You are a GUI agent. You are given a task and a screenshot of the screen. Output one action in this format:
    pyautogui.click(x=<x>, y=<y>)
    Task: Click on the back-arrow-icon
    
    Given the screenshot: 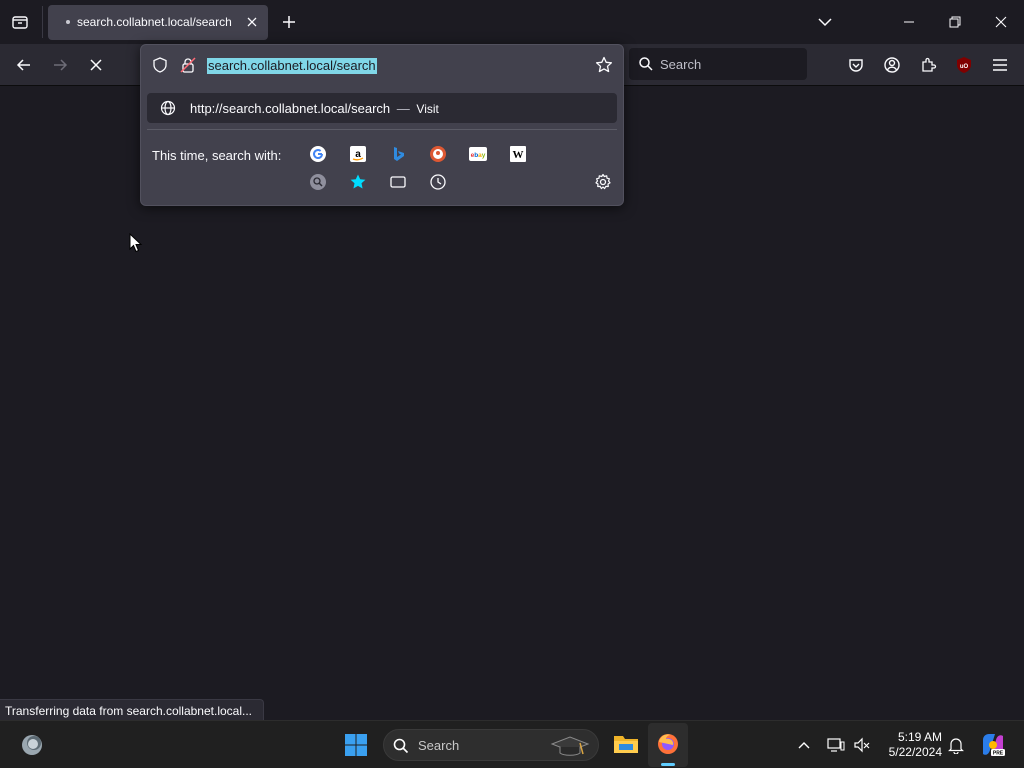 What is the action you would take?
    pyautogui.click(x=23, y=65)
    